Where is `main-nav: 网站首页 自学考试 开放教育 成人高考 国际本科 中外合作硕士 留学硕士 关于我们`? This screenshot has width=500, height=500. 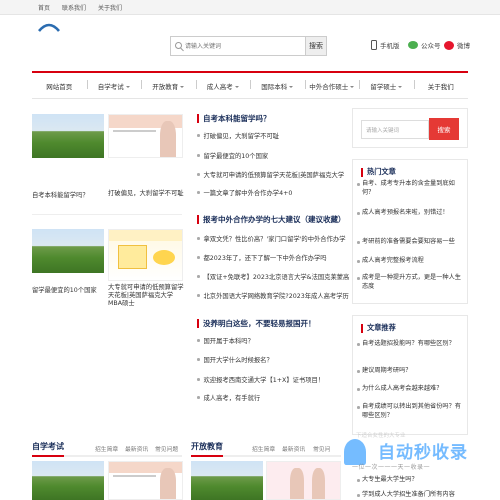
main-nav: 网站首页 自学考试 开放教育 成人高考 国际本科 中外合作硕士 留学硕士 关于我们 is located at coordinates (250, 85).